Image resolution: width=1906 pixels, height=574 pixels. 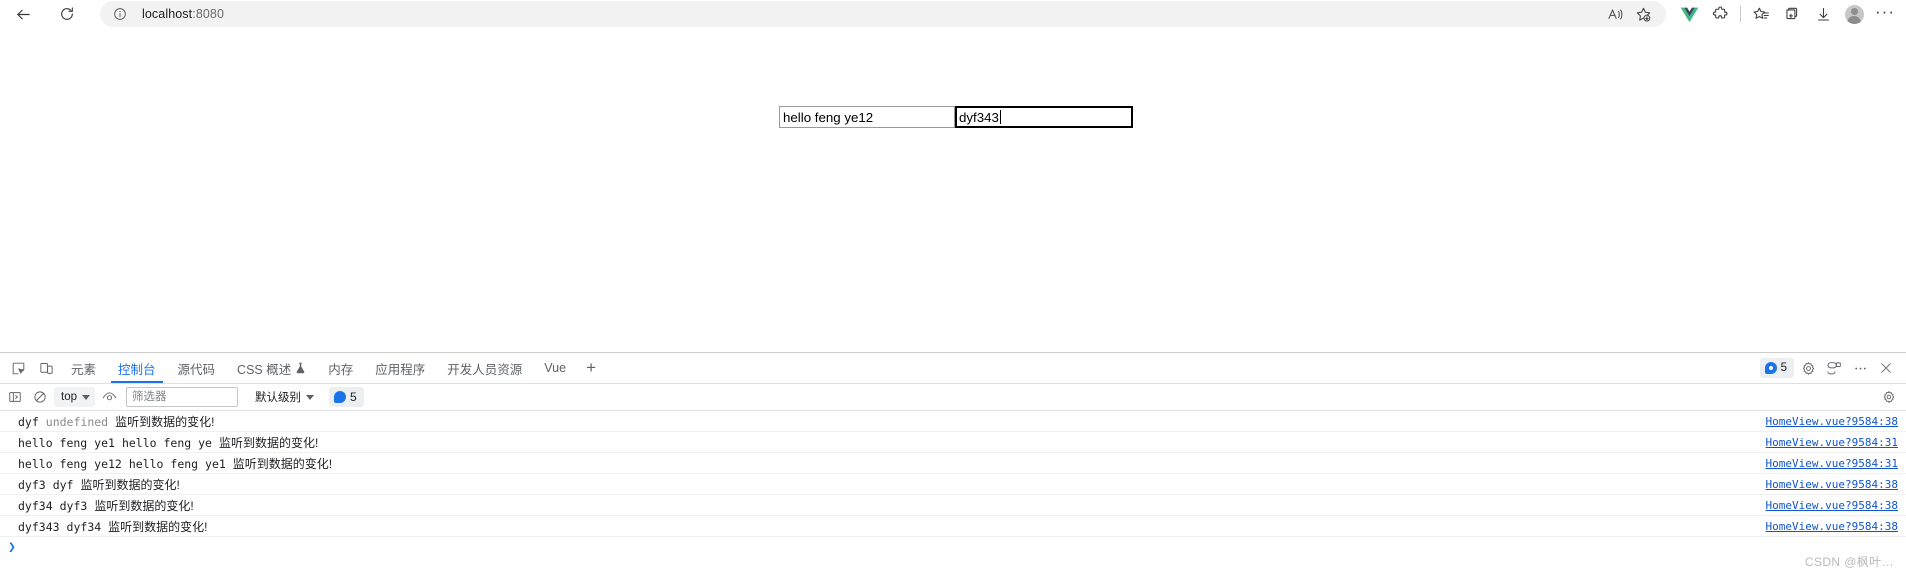 I want to click on tab-vue-label: Vue, so click(x=555, y=368).